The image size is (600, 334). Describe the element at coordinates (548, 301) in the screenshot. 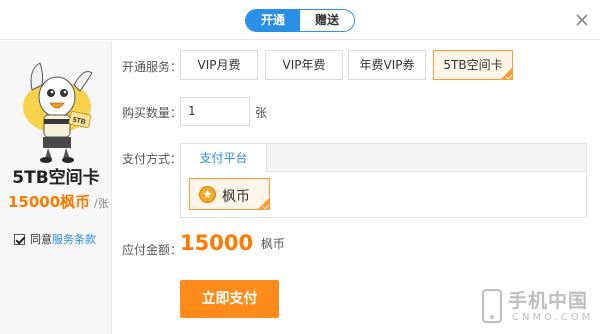

I see `watermark-text: 手机中国` at that location.